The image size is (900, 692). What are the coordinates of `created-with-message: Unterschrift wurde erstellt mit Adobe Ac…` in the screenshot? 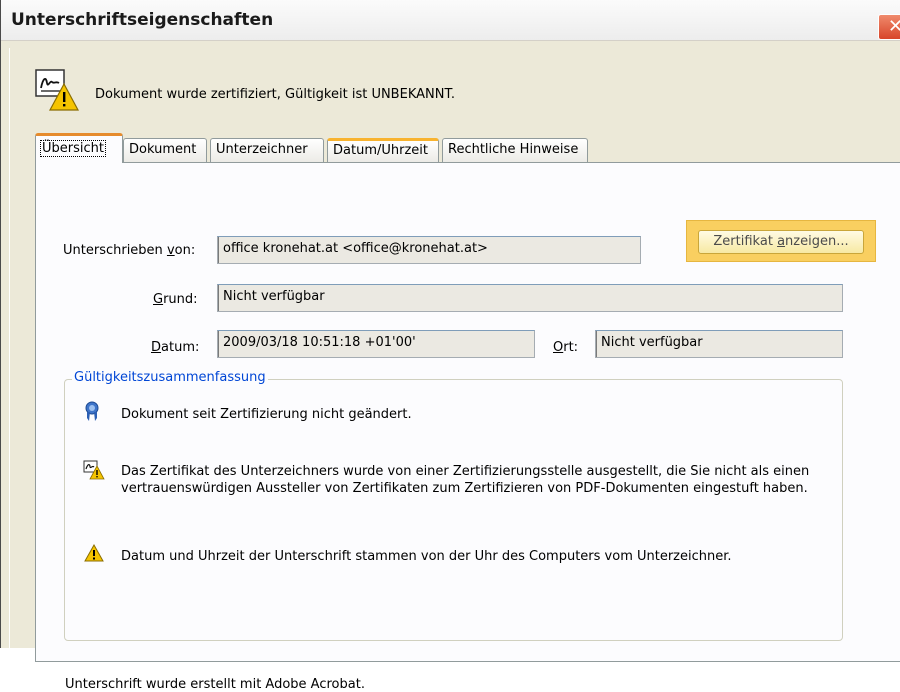 It's located at (215, 684).